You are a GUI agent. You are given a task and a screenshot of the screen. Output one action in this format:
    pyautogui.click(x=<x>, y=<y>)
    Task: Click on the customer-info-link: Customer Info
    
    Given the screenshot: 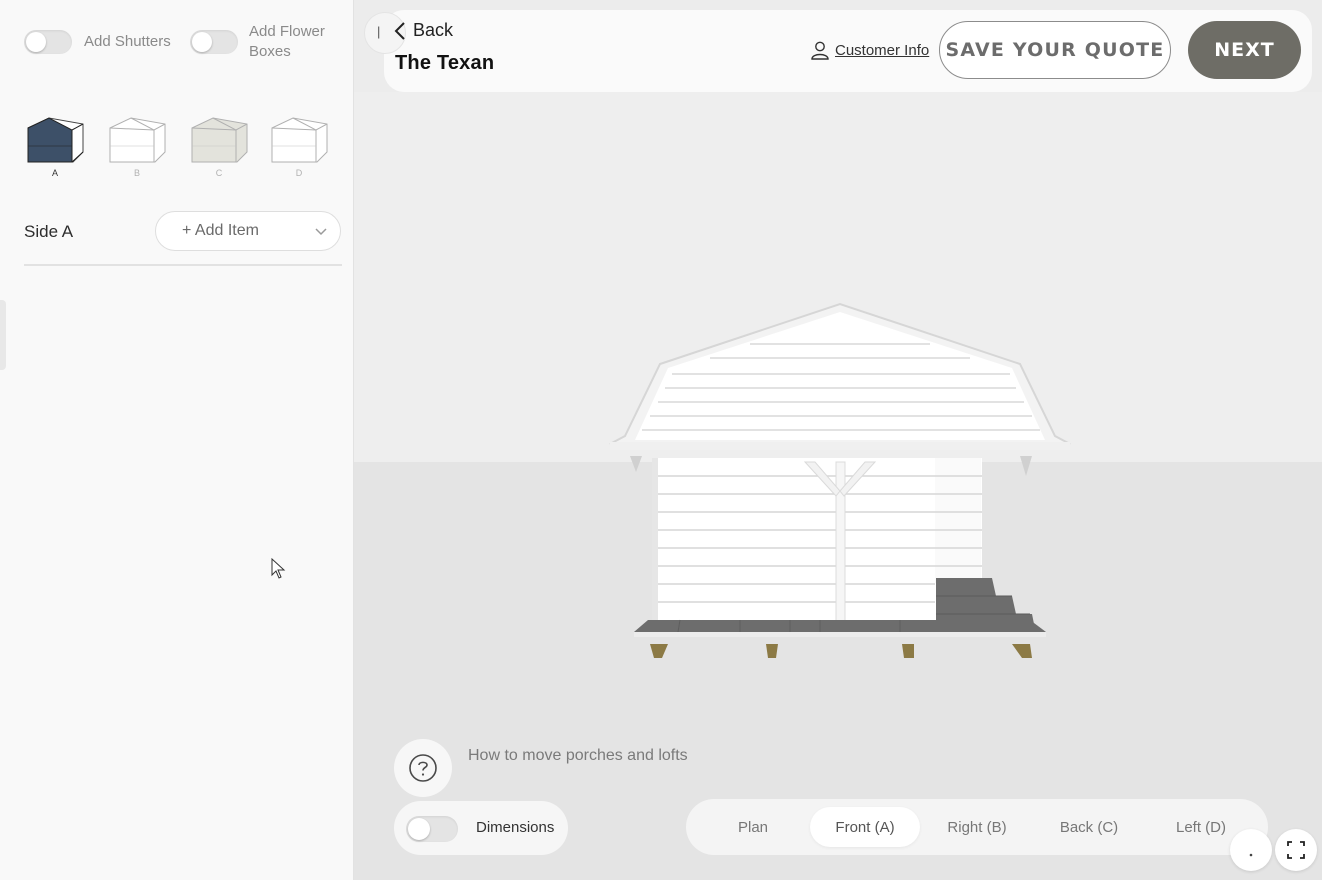 What is the action you would take?
    pyautogui.click(x=869, y=50)
    